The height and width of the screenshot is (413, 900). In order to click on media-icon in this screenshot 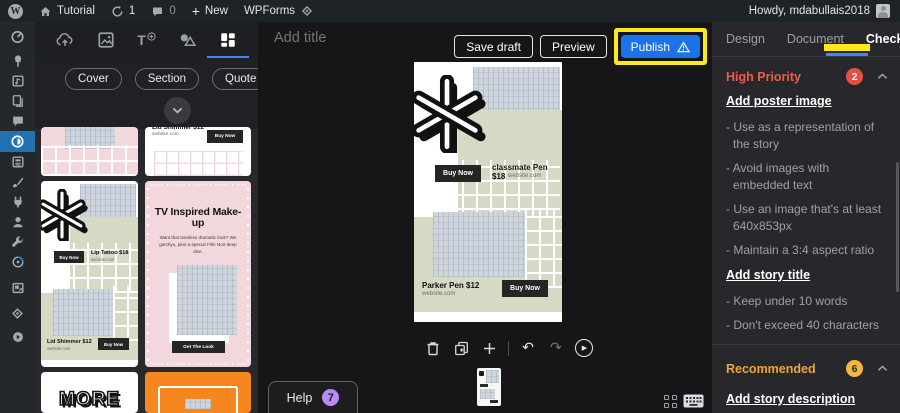, I will do `click(17, 81)`.